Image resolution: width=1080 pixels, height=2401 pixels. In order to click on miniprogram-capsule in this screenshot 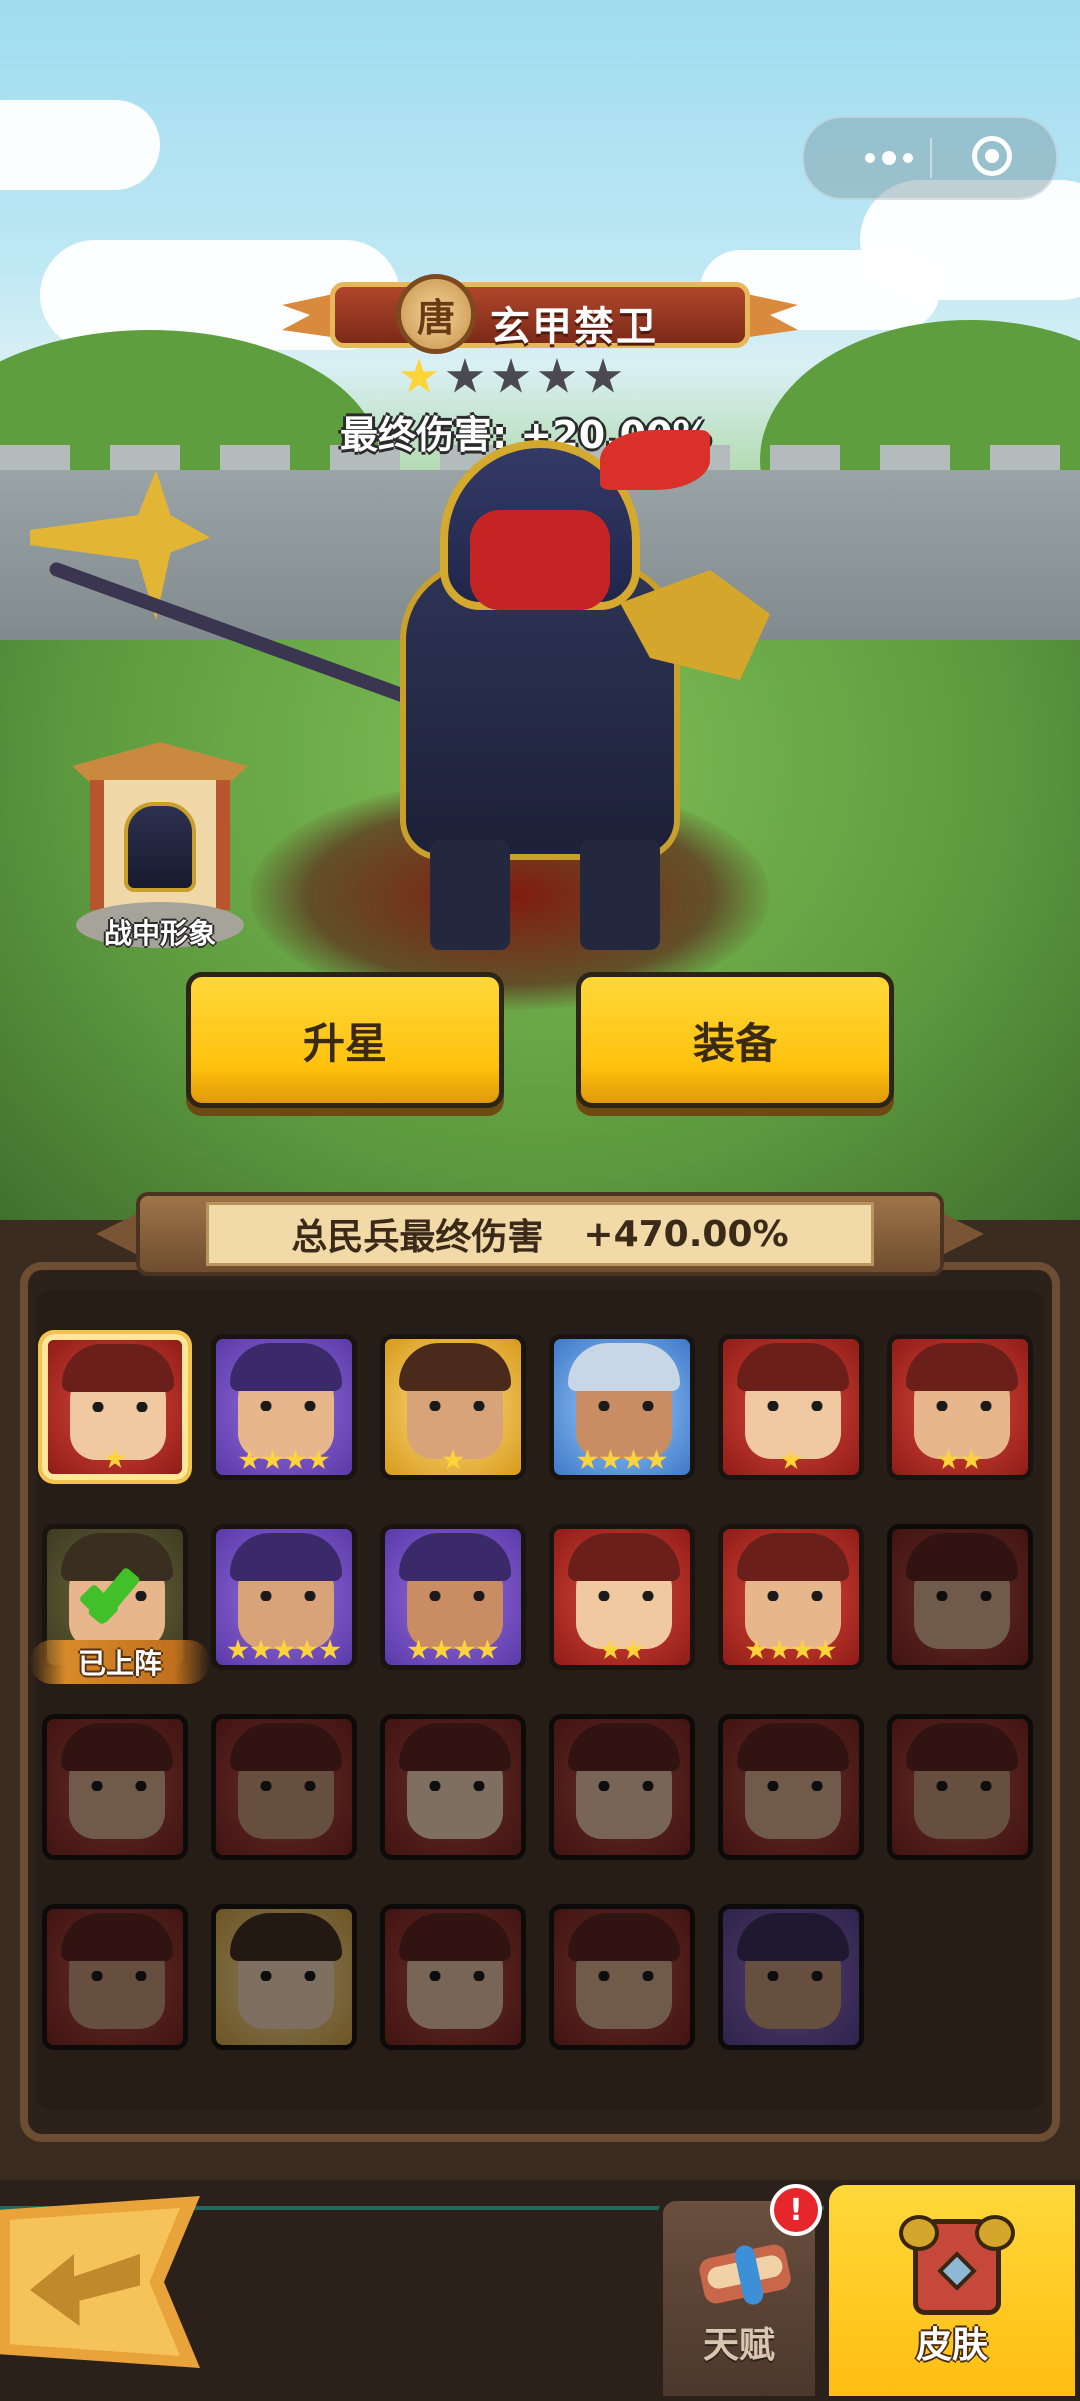, I will do `click(930, 158)`.